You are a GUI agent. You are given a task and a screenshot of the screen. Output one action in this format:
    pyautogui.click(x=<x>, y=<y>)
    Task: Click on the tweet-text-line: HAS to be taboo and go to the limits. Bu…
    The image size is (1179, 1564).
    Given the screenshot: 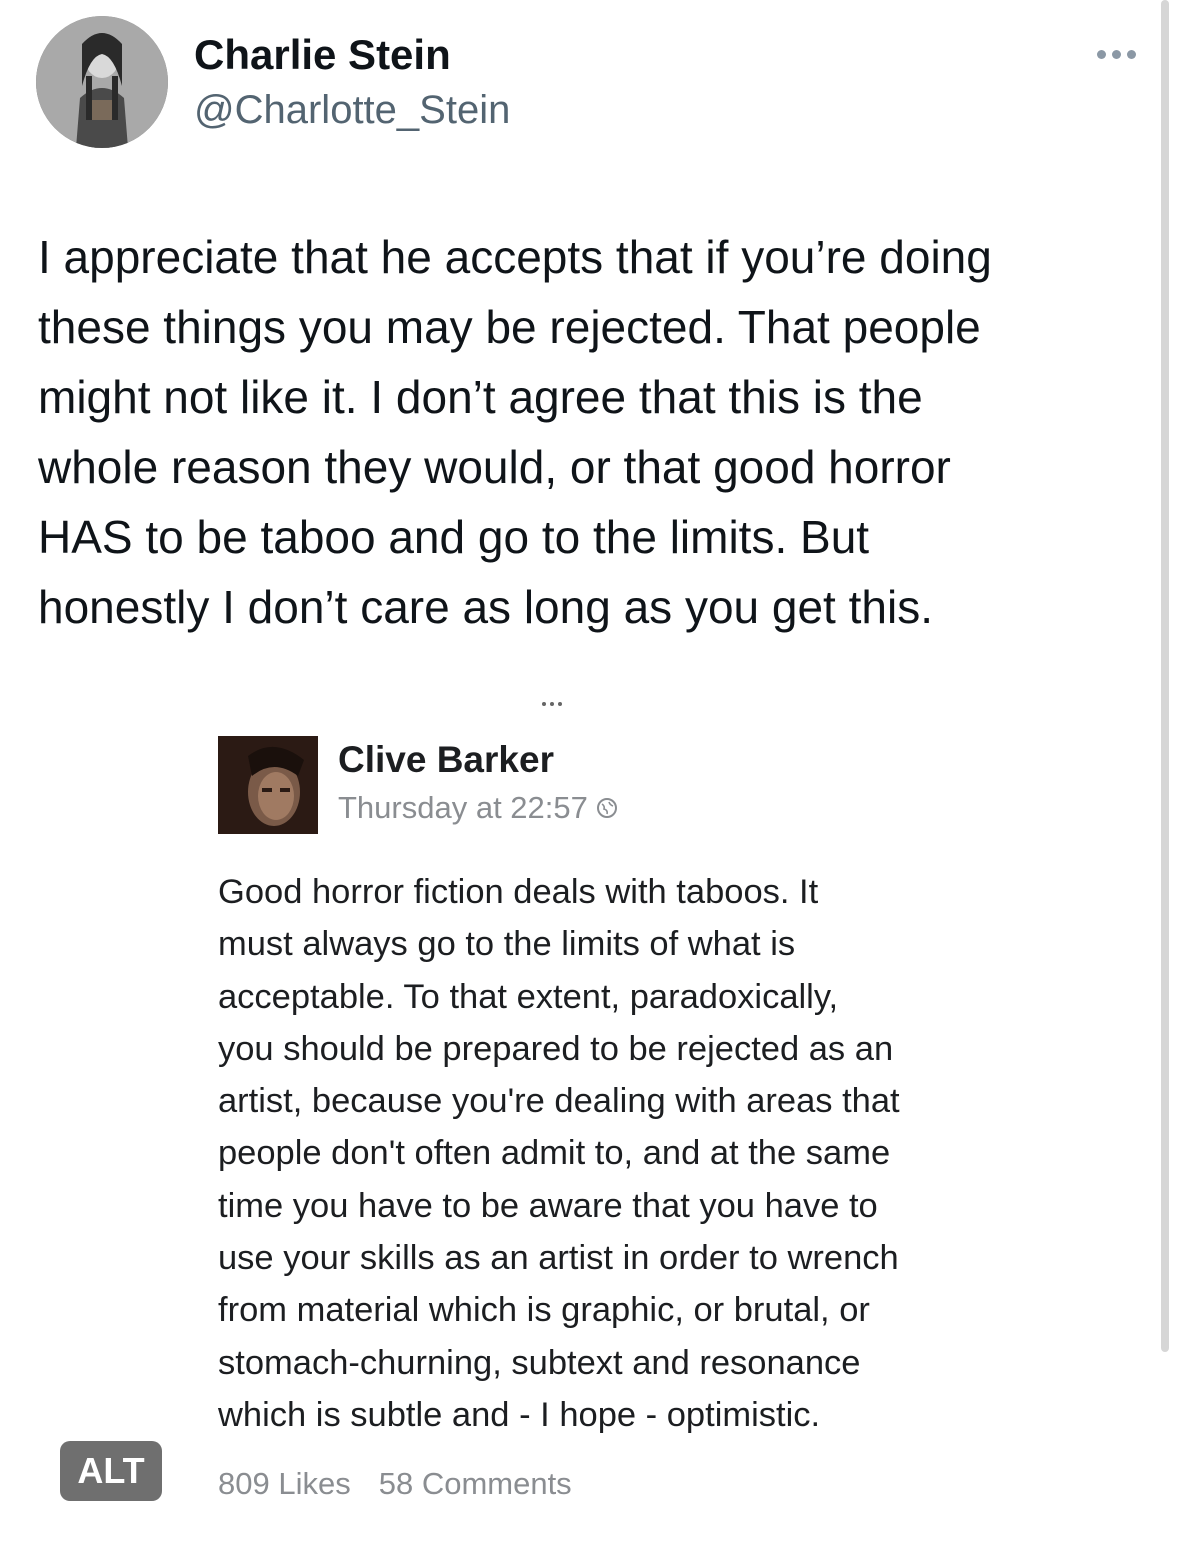 What is the action you would take?
    pyautogui.click(x=454, y=537)
    